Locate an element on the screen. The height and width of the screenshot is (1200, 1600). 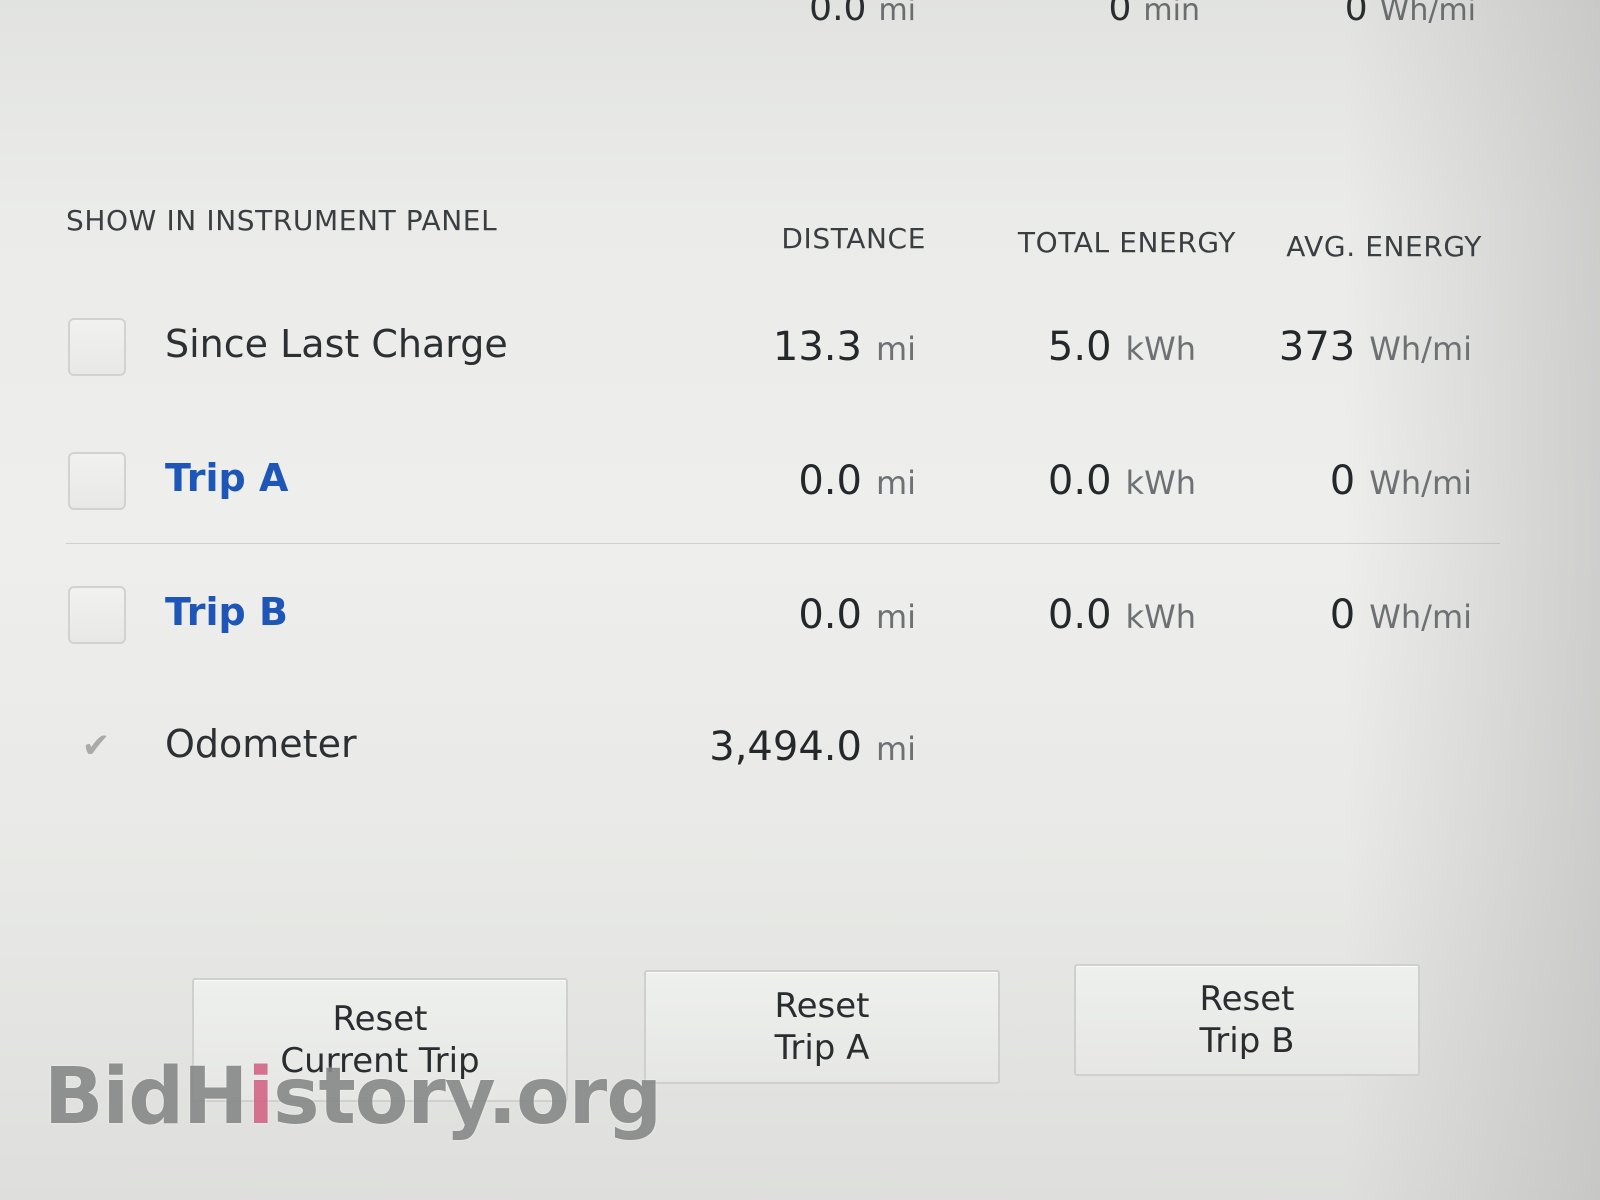
reset-trip-a-button: Reset Trip A is located at coordinates (822, 1027).